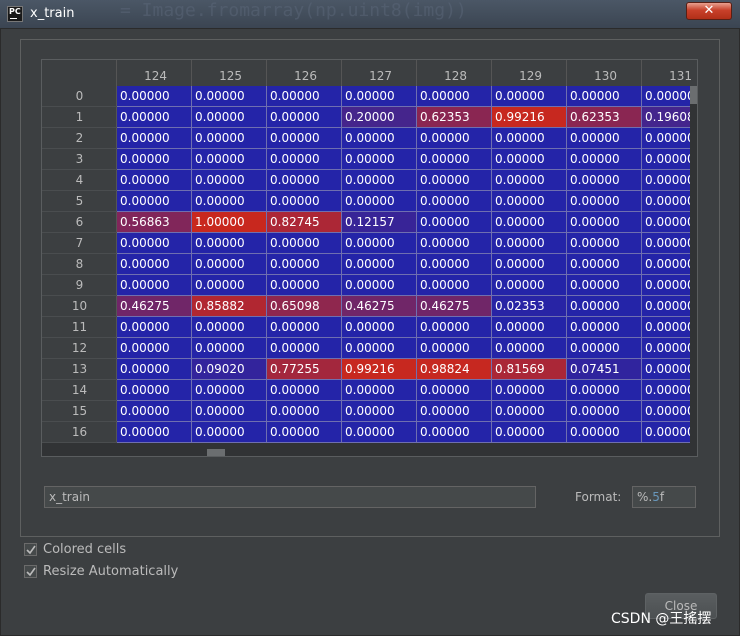 This screenshot has height=636, width=740. Describe the element at coordinates (101, 572) in the screenshot. I see `resize-automatically-option: Resize Automatically` at that location.